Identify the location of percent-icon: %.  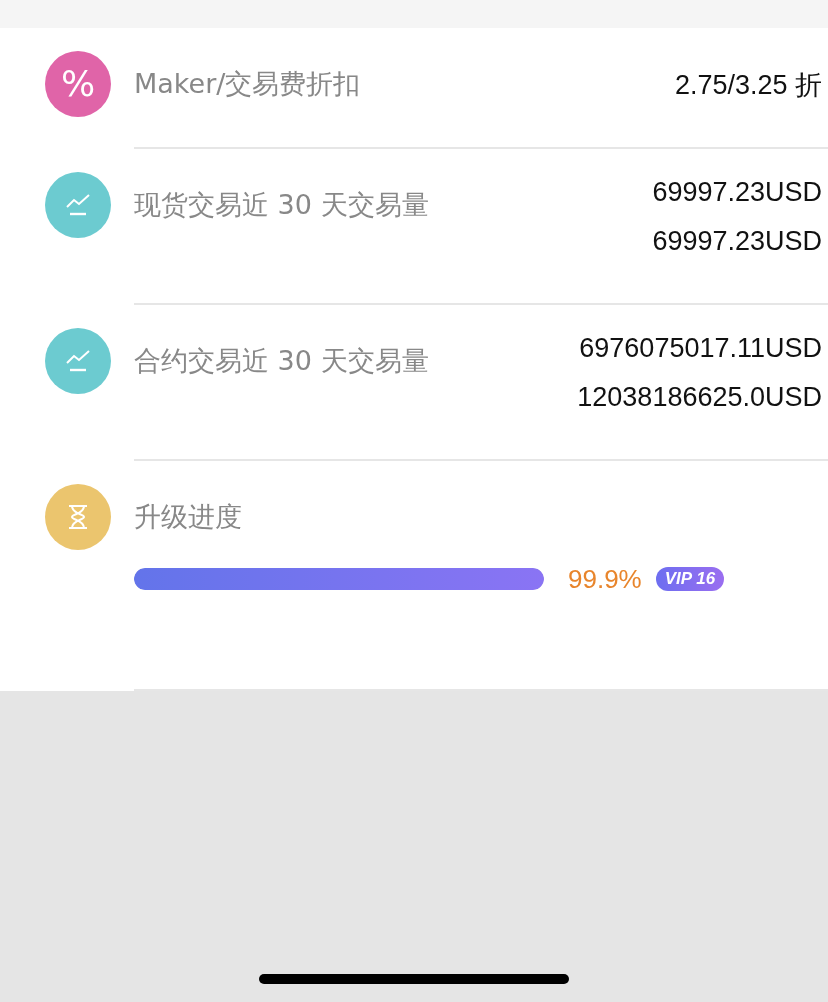
(78, 84).